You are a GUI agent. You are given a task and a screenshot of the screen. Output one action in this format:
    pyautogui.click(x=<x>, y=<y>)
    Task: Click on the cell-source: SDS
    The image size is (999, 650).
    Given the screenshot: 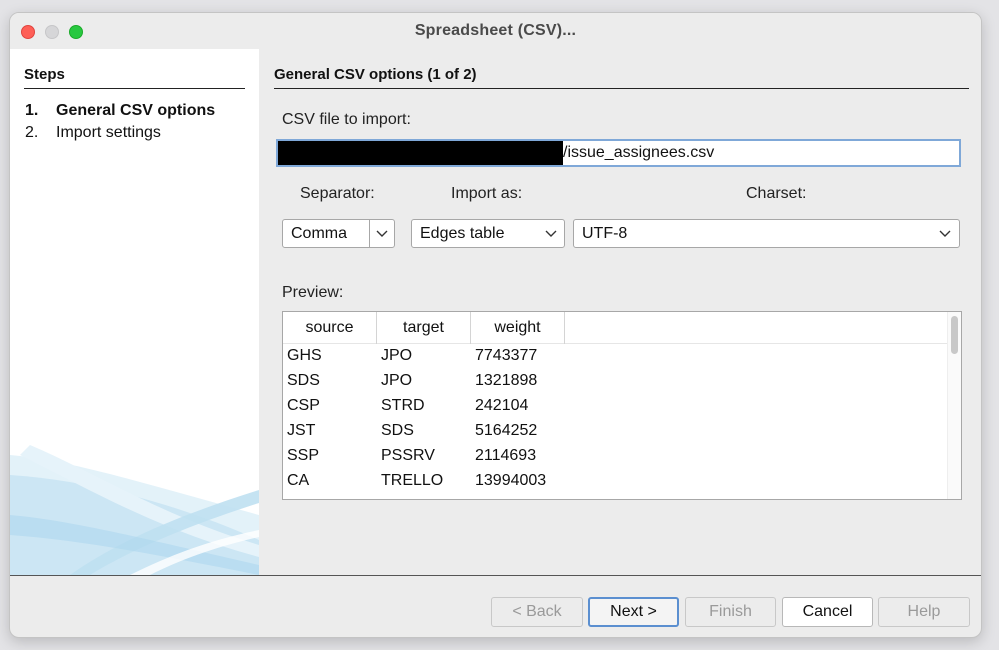 What is the action you would take?
    pyautogui.click(x=303, y=380)
    